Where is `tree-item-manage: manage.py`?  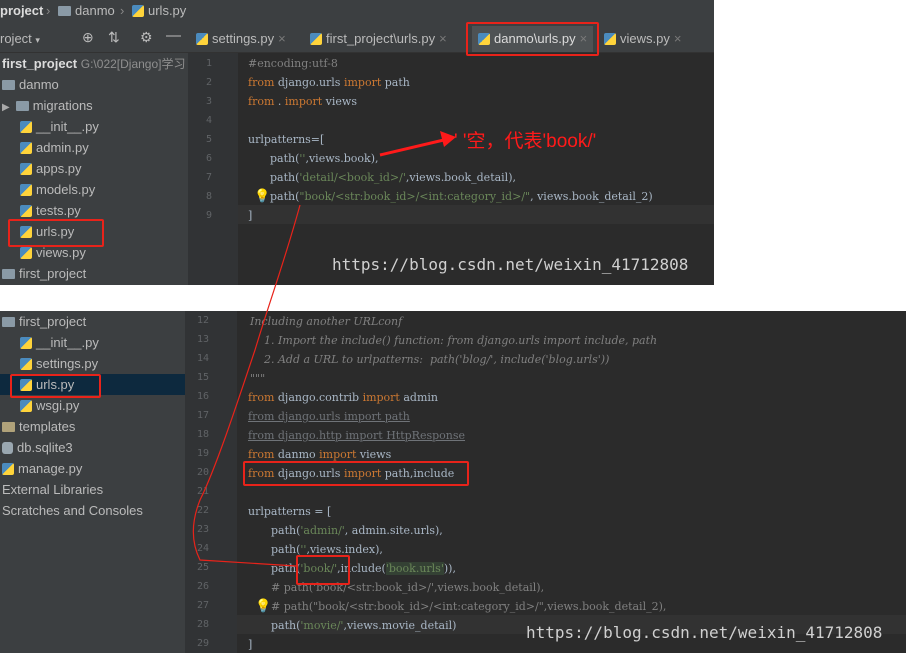 tree-item-manage: manage.py is located at coordinates (42, 468).